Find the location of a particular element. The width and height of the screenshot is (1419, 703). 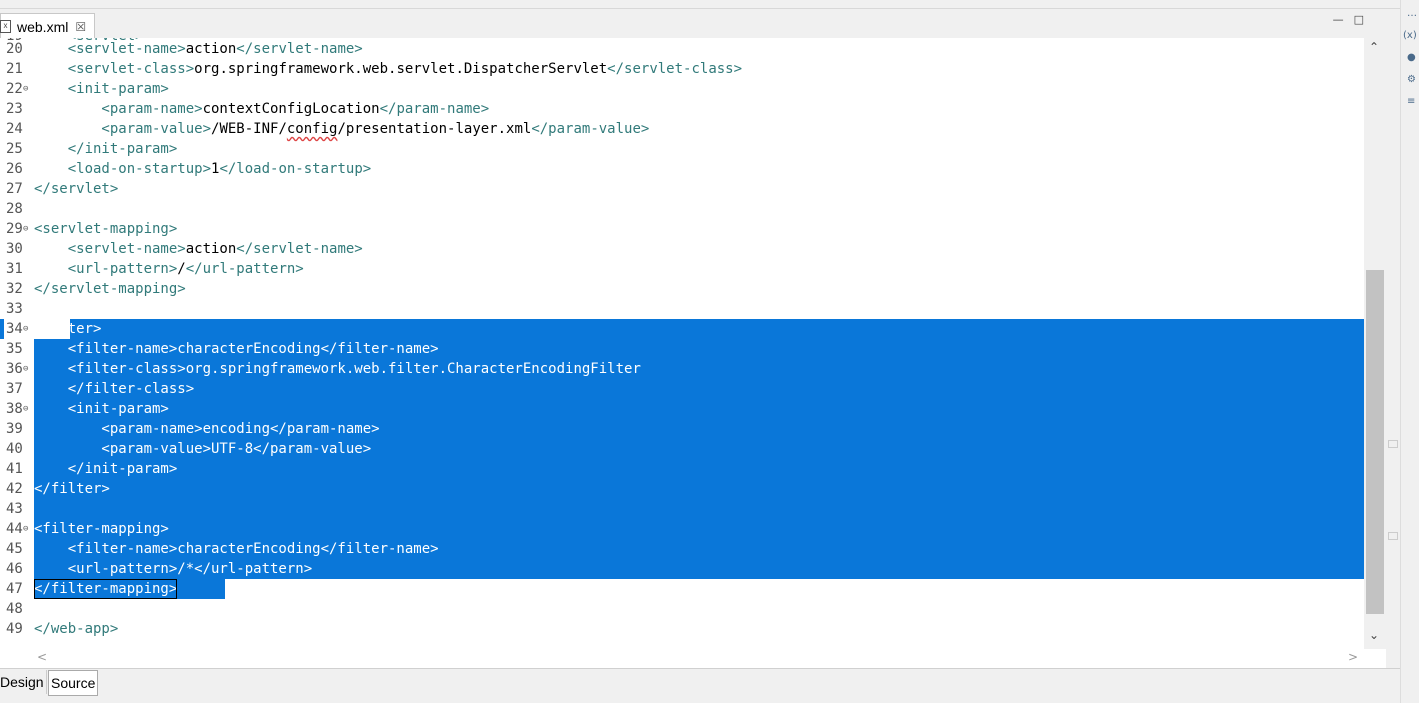

code-text: </servlet> is located at coordinates (76, 189).